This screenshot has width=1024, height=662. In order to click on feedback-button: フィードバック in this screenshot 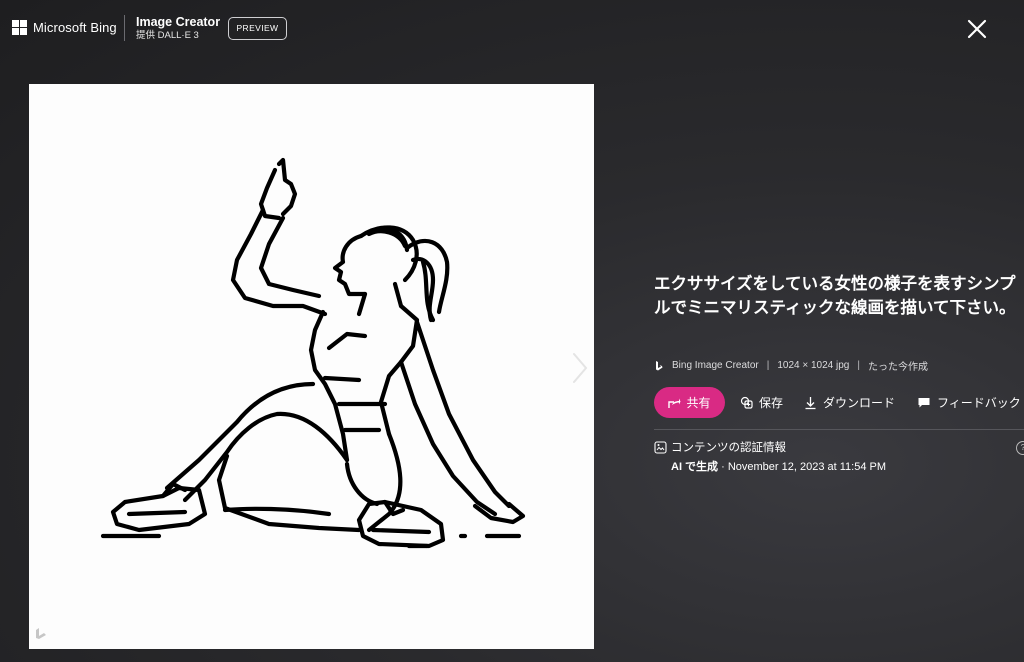, I will do `click(969, 402)`.